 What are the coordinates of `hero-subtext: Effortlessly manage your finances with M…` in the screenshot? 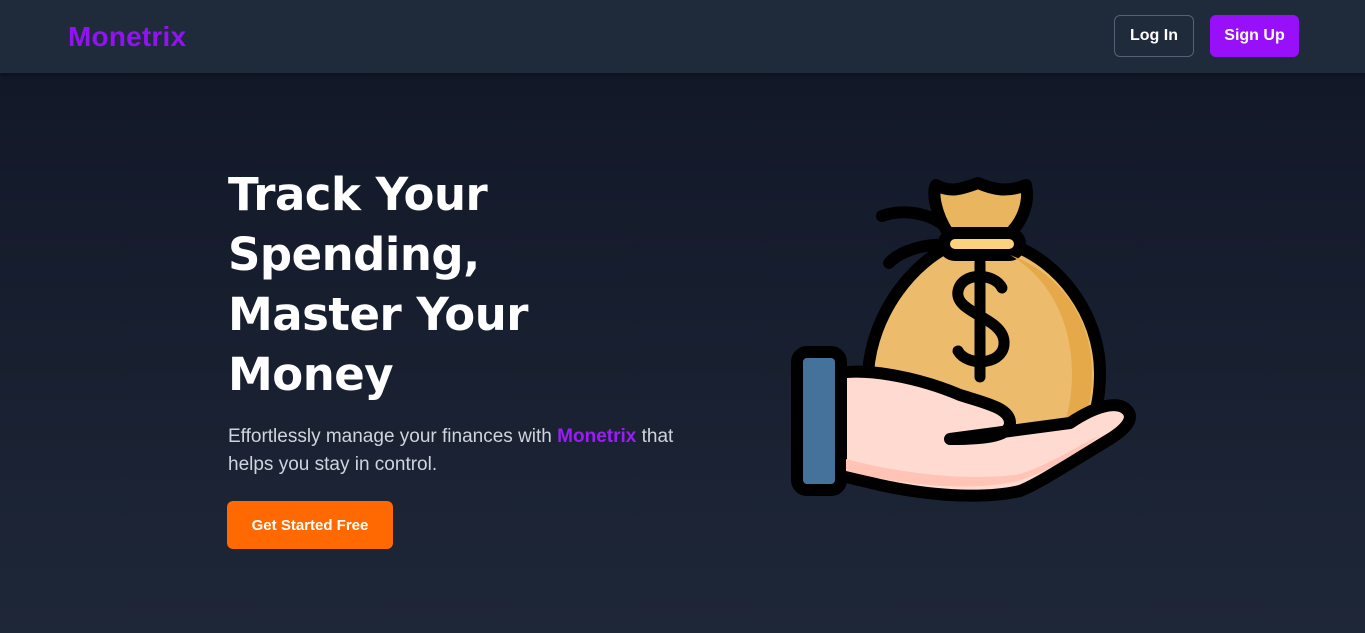 It's located at (458, 451).